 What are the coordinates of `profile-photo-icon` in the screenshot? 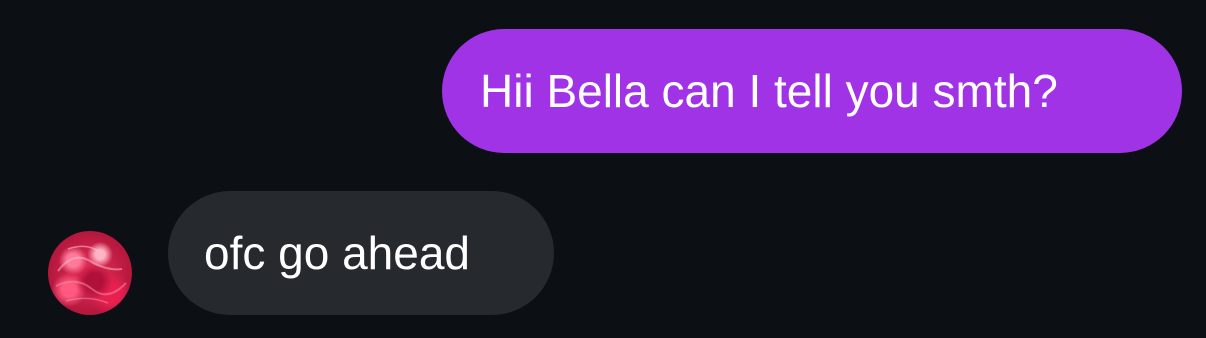 It's located at (91, 274).